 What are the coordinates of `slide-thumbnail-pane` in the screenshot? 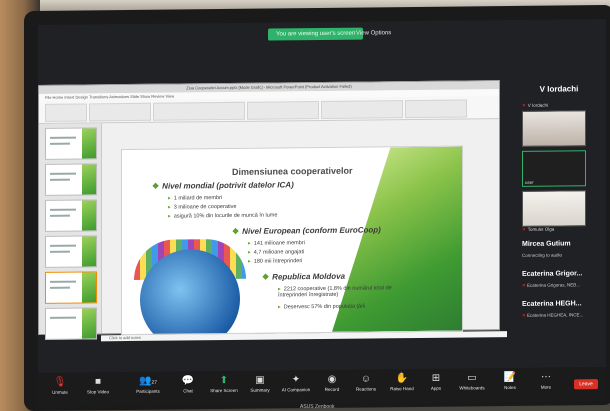 It's located at (70, 231).